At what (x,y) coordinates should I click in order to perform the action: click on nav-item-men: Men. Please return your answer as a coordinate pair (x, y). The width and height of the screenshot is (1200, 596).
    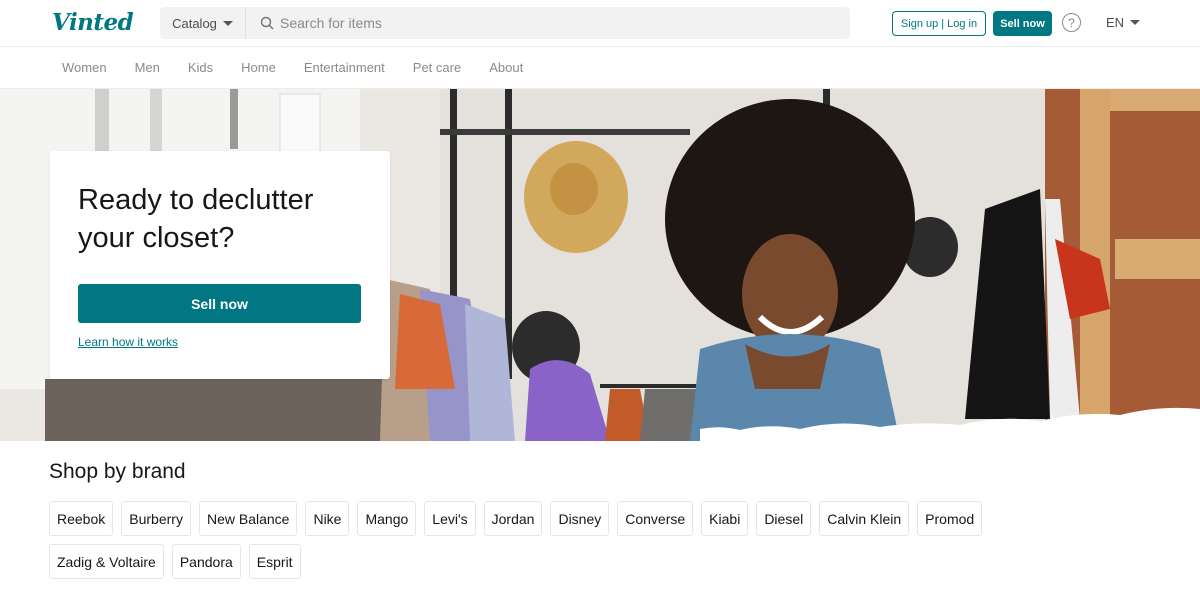
    Looking at the image, I should click on (147, 67).